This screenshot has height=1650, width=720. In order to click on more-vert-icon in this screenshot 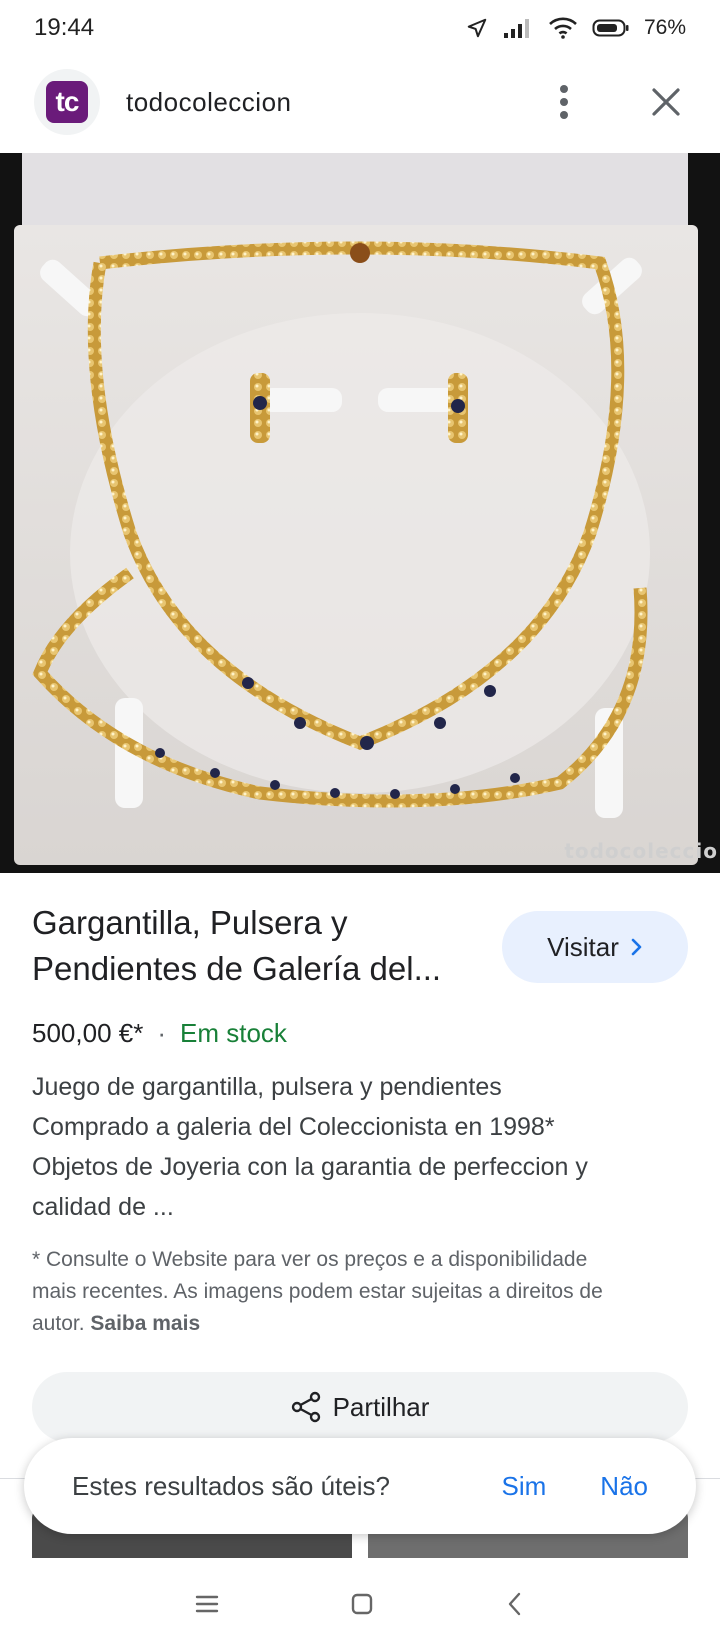, I will do `click(564, 102)`.